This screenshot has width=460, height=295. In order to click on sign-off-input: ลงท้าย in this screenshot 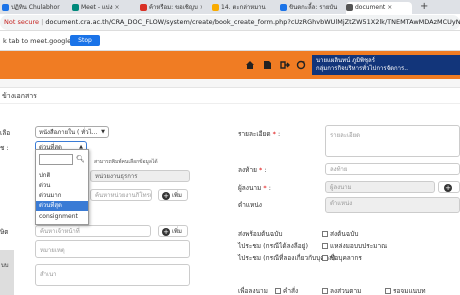, I will do `click(392, 169)`.